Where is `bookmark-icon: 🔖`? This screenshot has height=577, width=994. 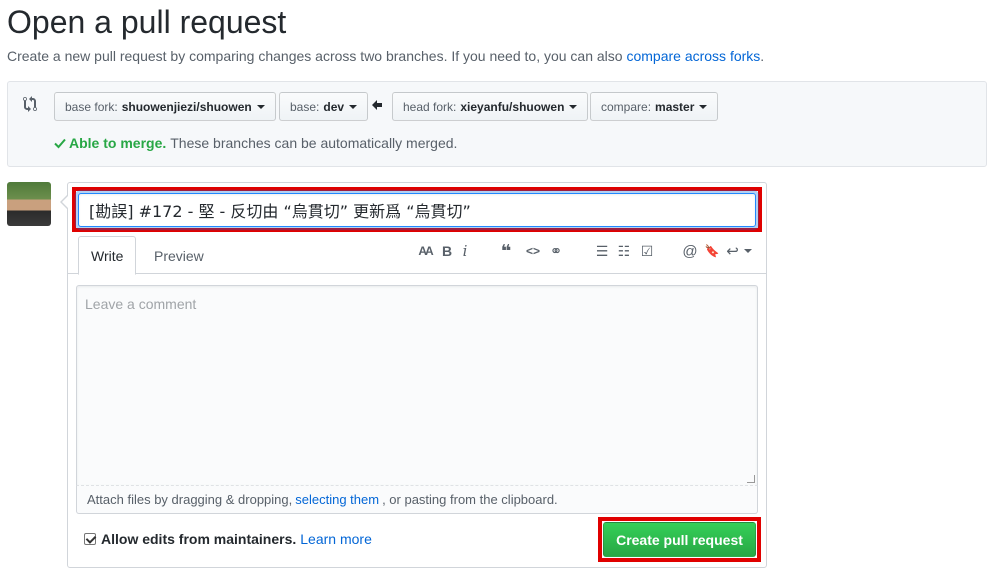
bookmark-icon: 🔖 is located at coordinates (712, 251).